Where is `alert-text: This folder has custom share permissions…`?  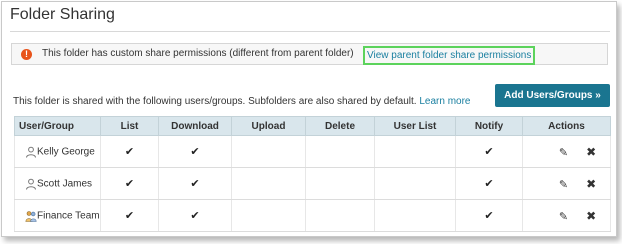 alert-text: This folder has custom share permissions… is located at coordinates (198, 53).